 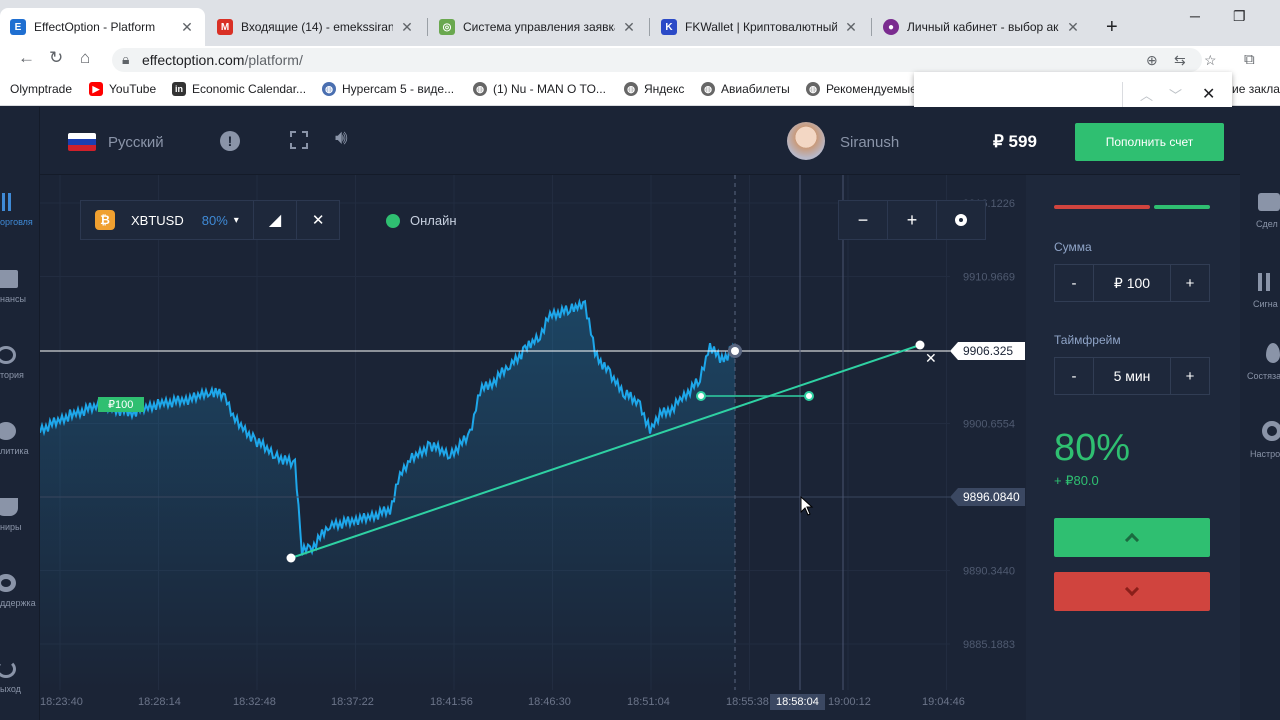 I want to click on x-tick-label: 18:51:04, so click(x=648, y=702).